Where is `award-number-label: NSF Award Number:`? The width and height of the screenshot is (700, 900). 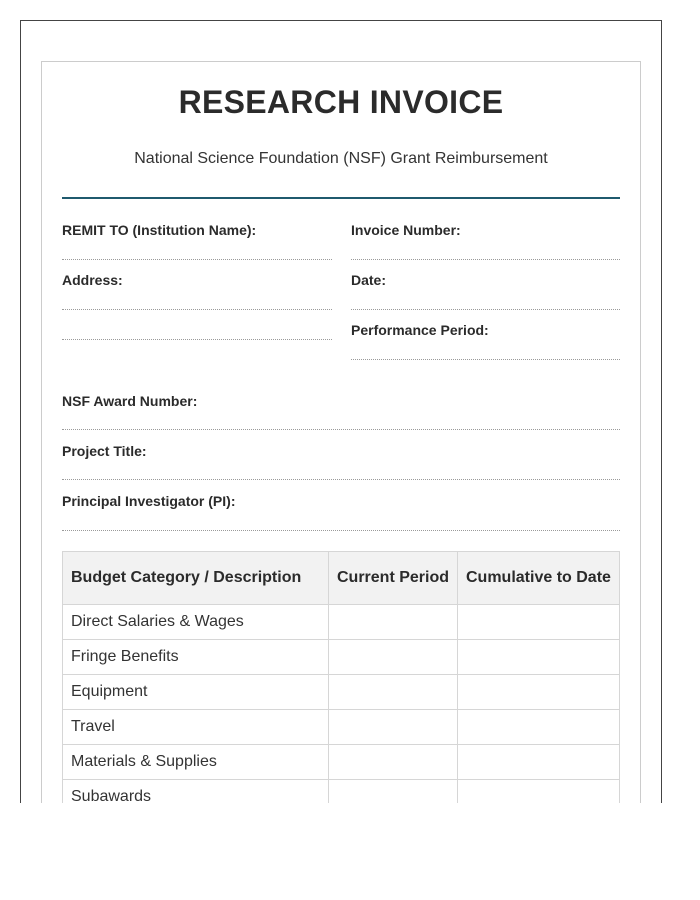
award-number-label: NSF Award Number: is located at coordinates (130, 401).